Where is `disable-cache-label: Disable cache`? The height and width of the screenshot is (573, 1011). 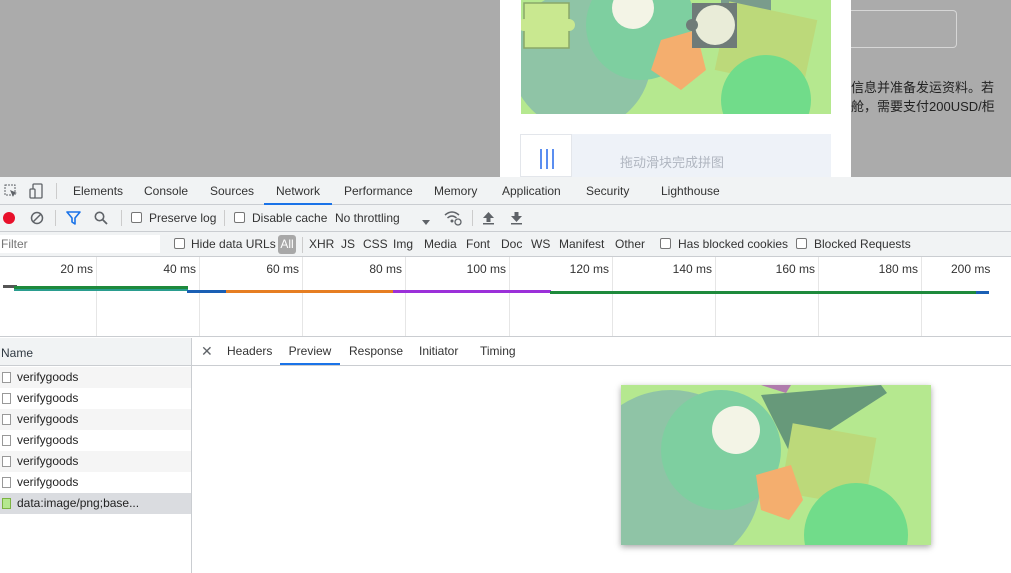
disable-cache-label: Disable cache is located at coordinates (290, 218).